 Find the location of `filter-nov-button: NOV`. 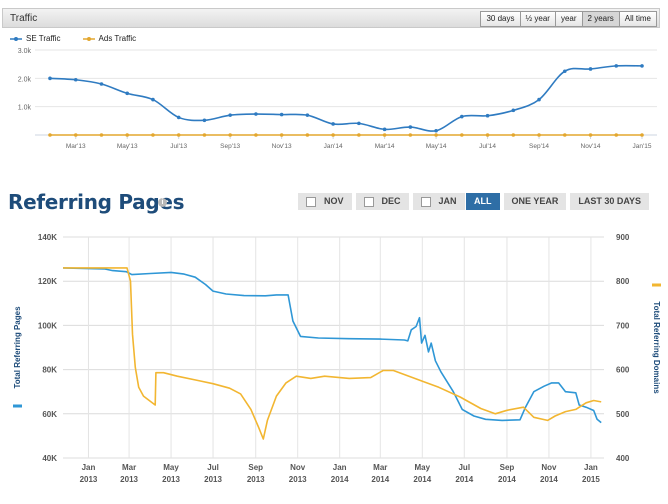

filter-nov-button: NOV is located at coordinates (325, 201).